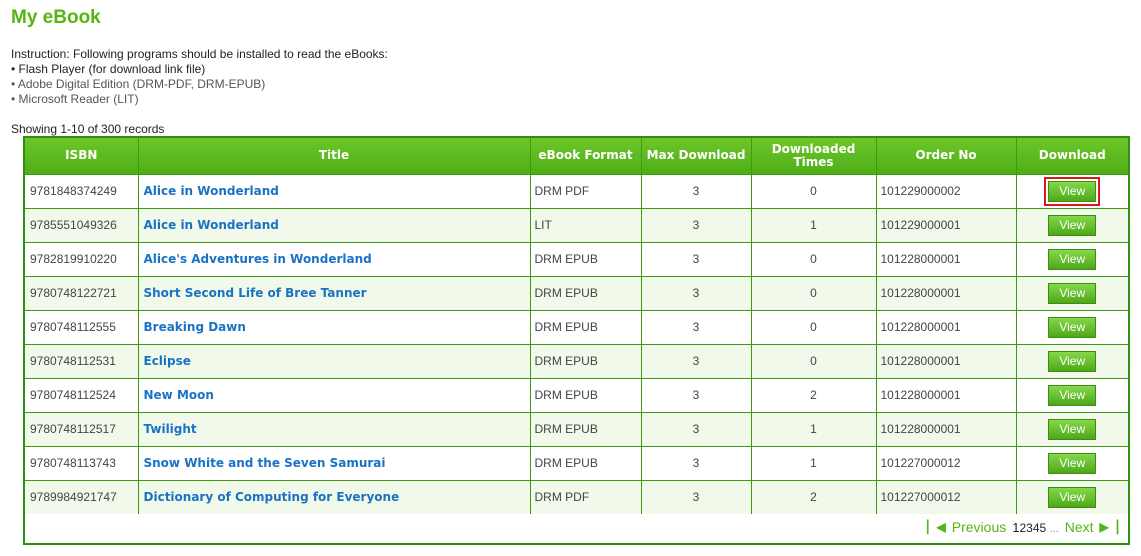 The image size is (1141, 556). Describe the element at coordinates (81, 155) in the screenshot. I see `header-isbn: ISBN` at that location.